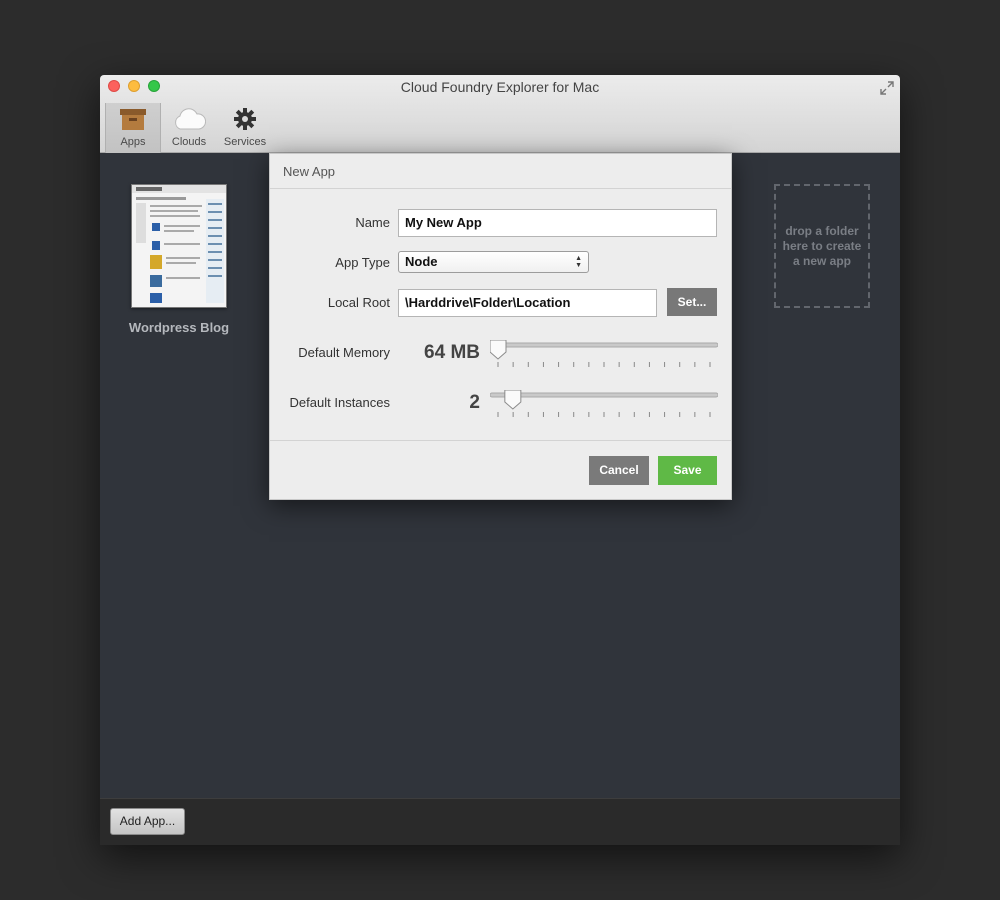 Image resolution: width=1000 pixels, height=900 pixels. Describe the element at coordinates (339, 402) in the screenshot. I see `default-instances-label: Default Instances` at that location.